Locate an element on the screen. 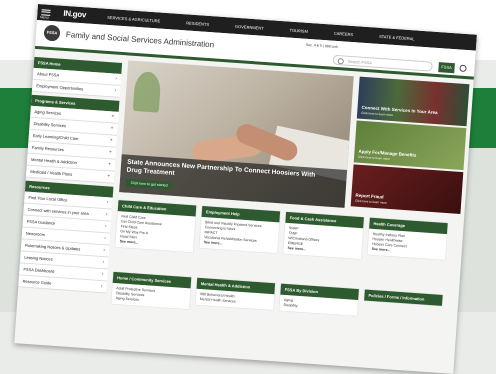 The image size is (496, 374). sidebar-item-label: Rulemaking Notices & Updates is located at coordinates (52, 247).